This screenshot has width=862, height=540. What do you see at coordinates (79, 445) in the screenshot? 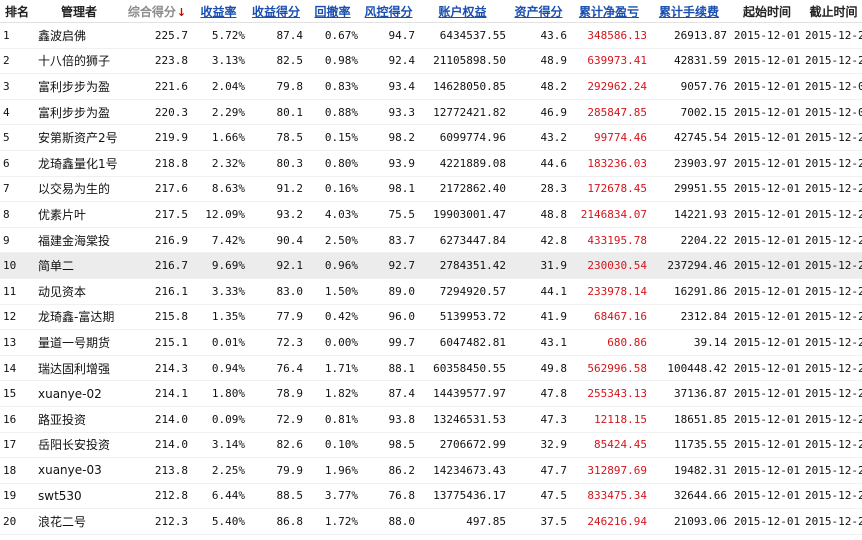
I see `manager-link: 岳阳长安投资` at bounding box center [79, 445].